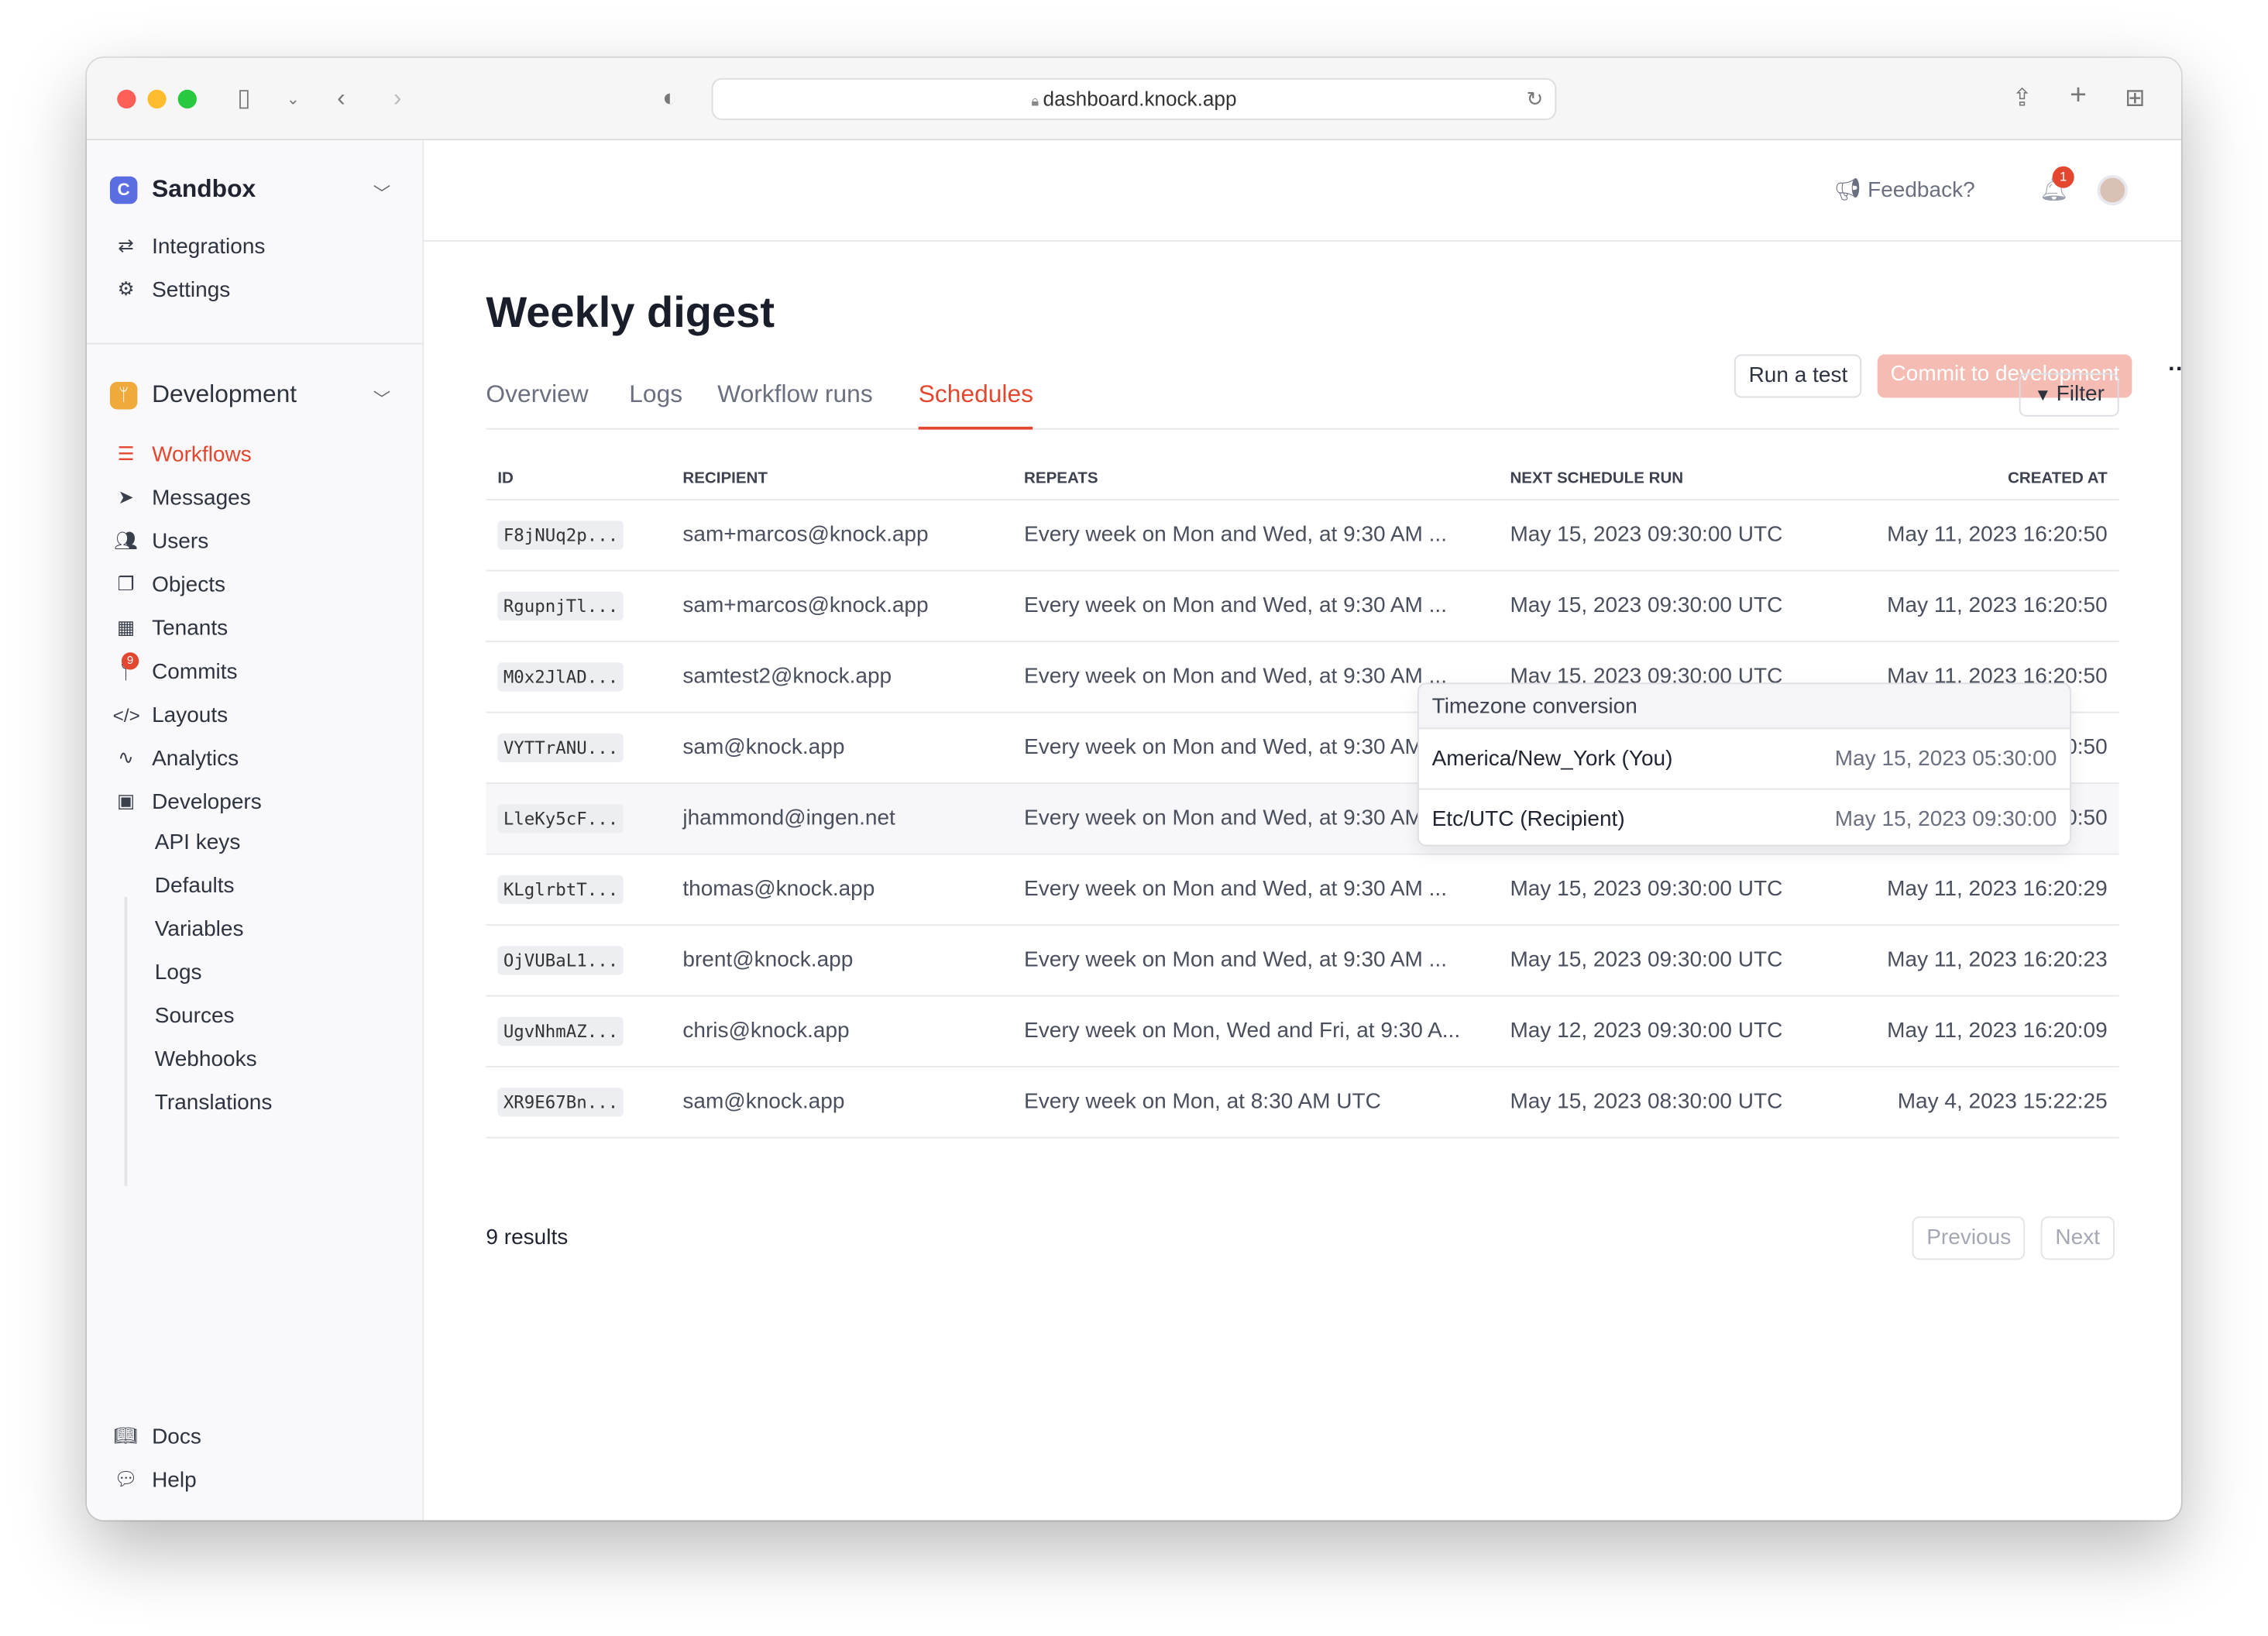  What do you see at coordinates (527, 1237) in the screenshot?
I see `results-count: 9 results` at bounding box center [527, 1237].